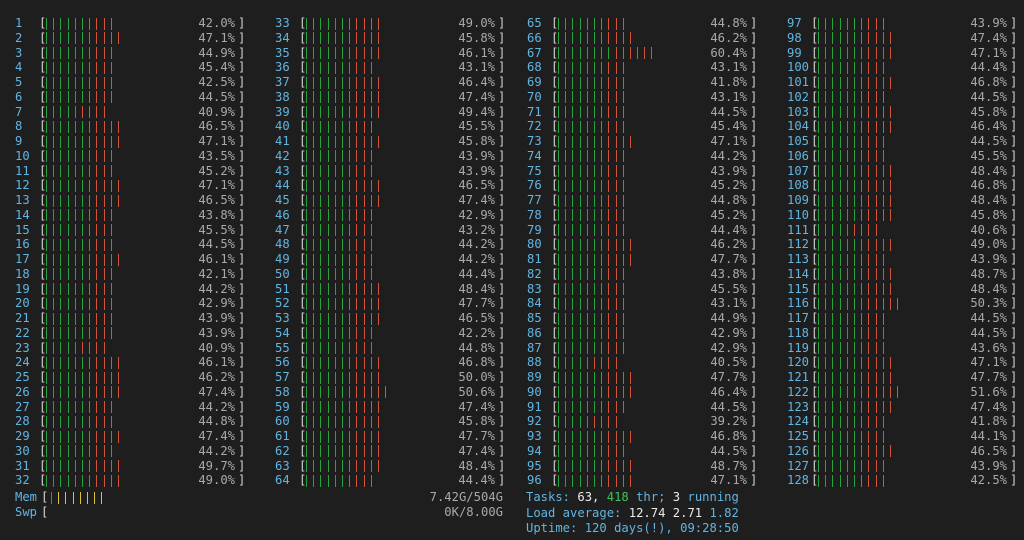 The height and width of the screenshot is (540, 1024). Describe the element at coordinates (390, 289) in the screenshot. I see `cpu-meter: 51[48.4%]` at that location.